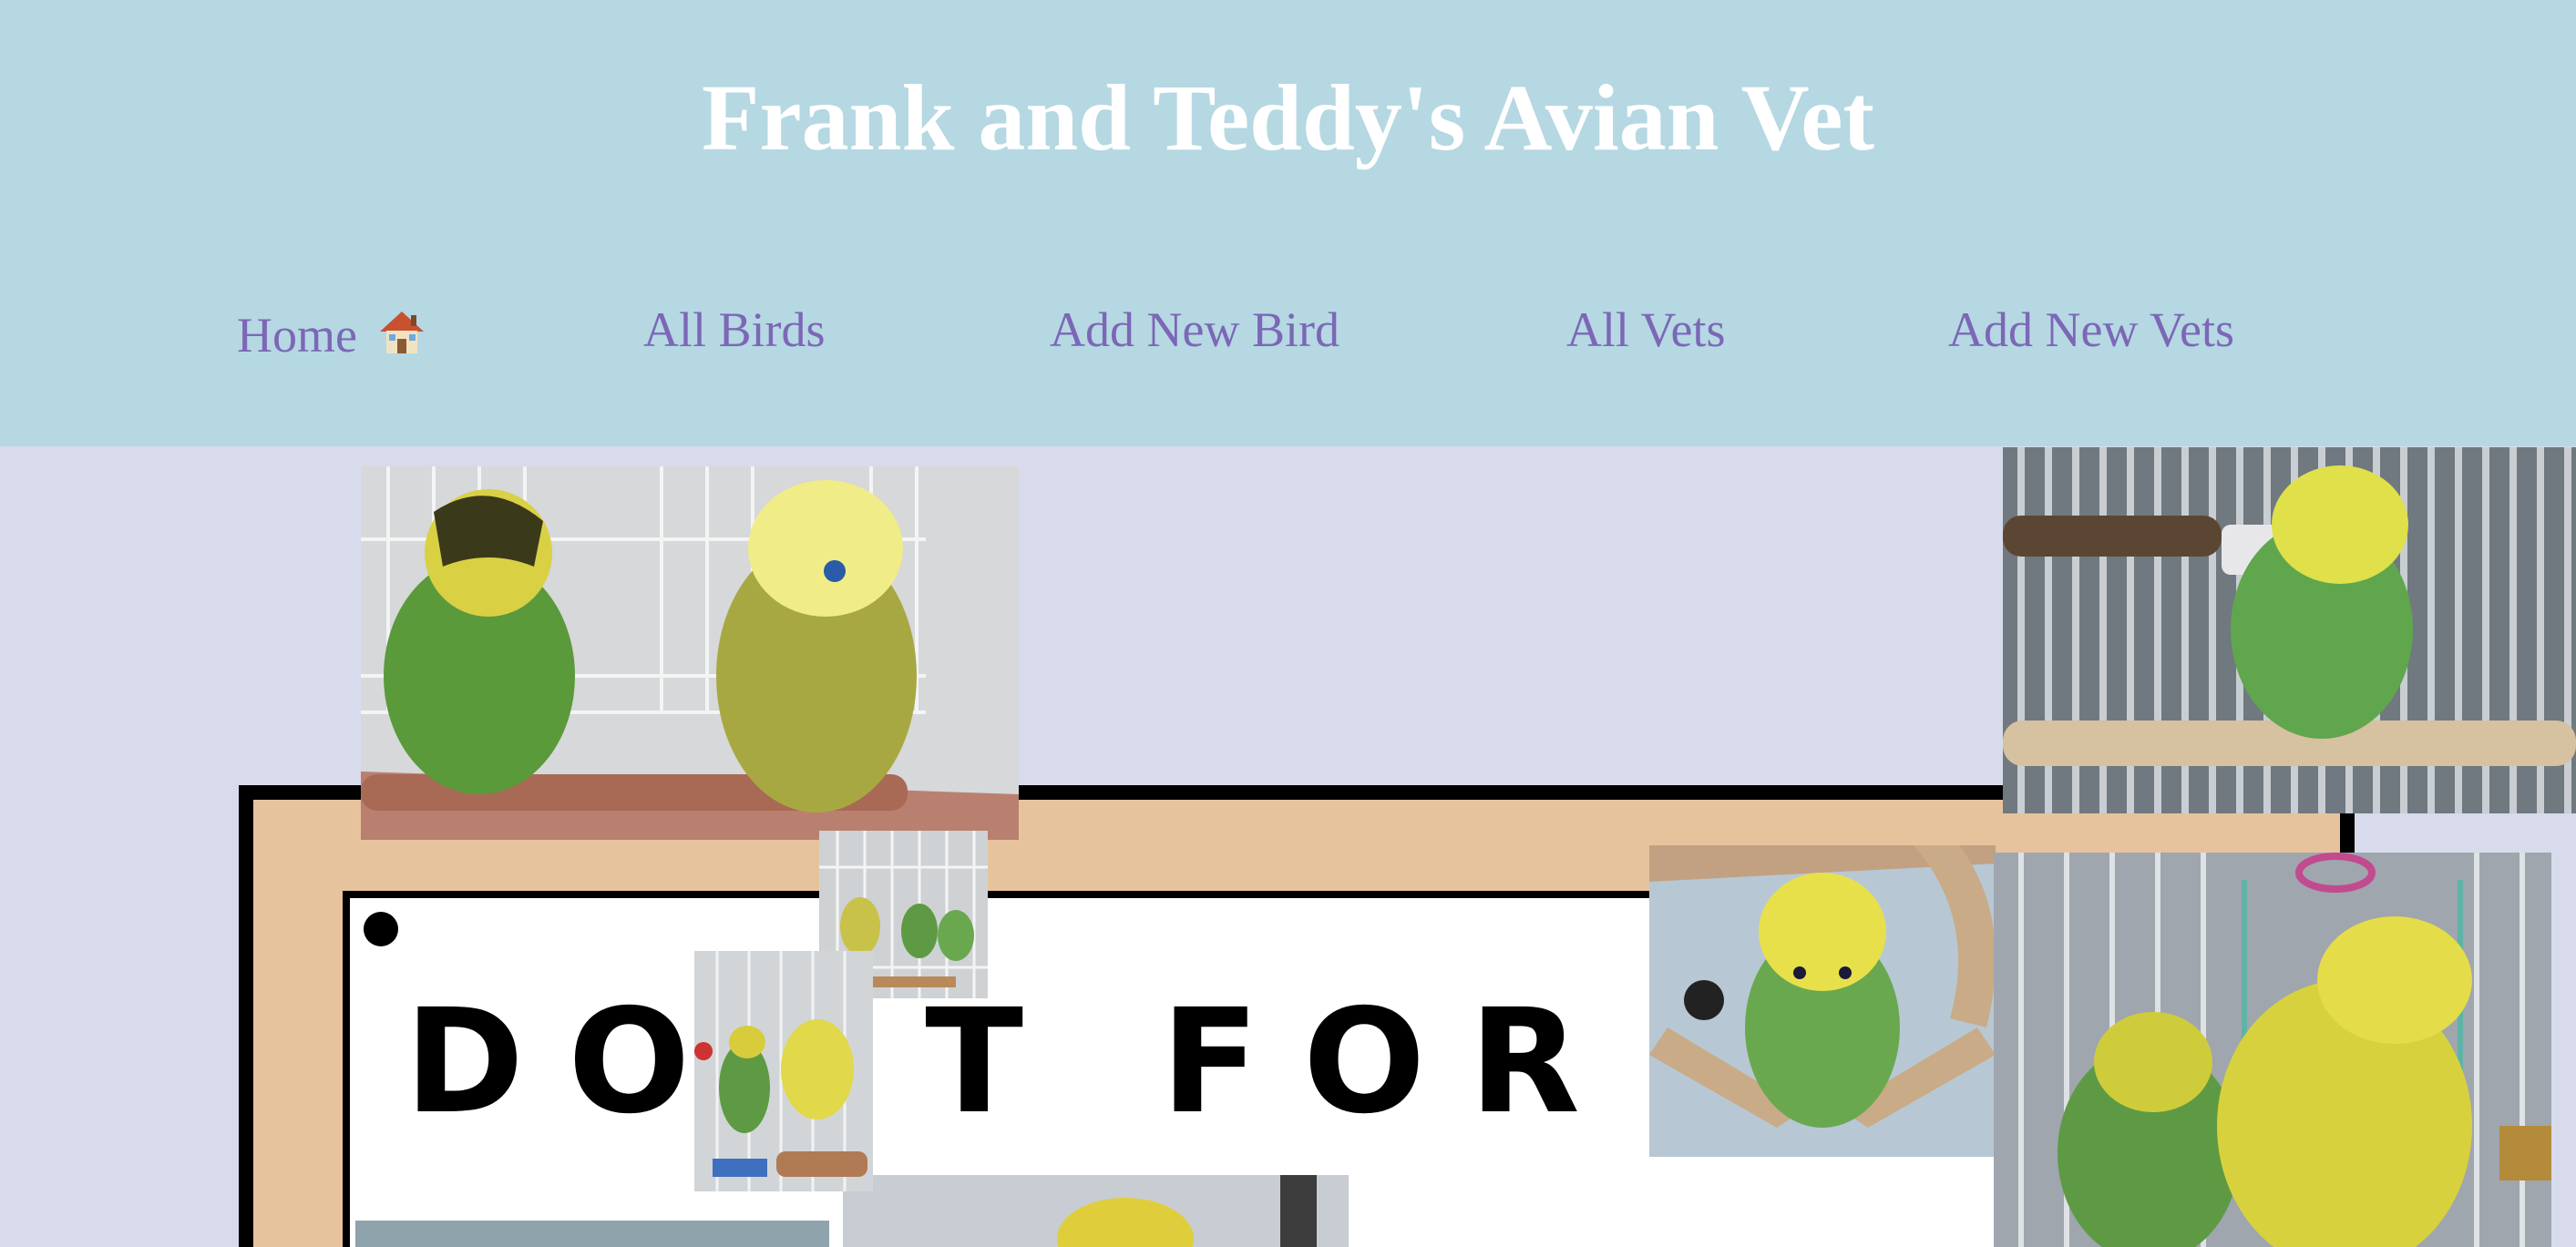  I want to click on house-icon, so click(403, 332).